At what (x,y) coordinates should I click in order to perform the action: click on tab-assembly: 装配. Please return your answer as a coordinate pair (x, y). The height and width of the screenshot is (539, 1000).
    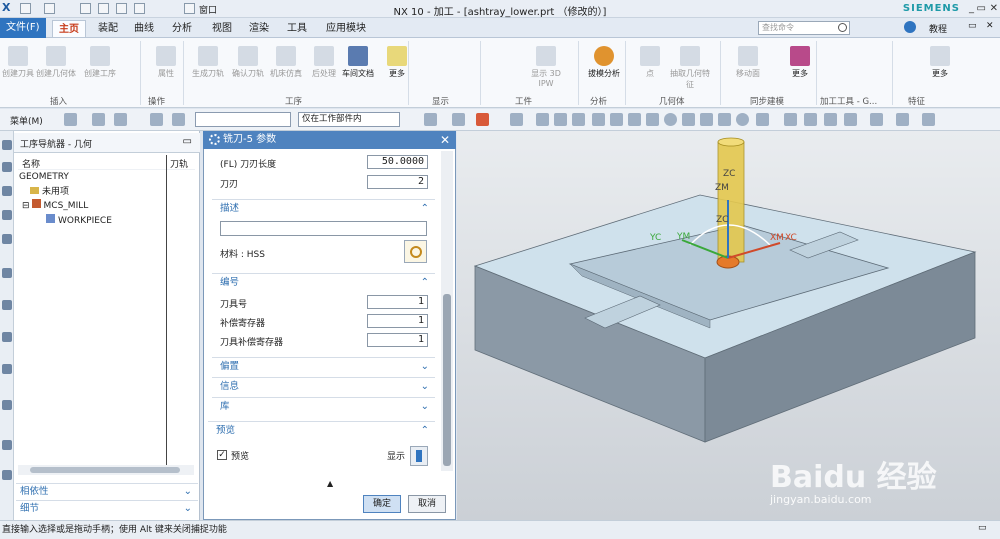
    Looking at the image, I should click on (108, 28).